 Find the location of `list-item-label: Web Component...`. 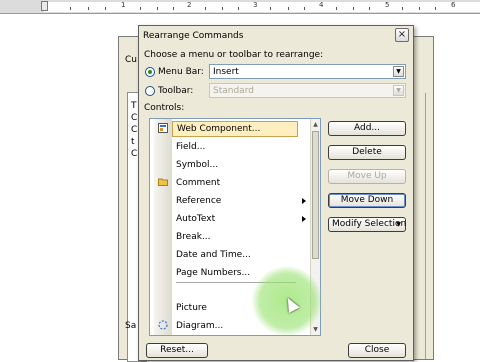

list-item-label: Web Component... is located at coordinates (219, 129).